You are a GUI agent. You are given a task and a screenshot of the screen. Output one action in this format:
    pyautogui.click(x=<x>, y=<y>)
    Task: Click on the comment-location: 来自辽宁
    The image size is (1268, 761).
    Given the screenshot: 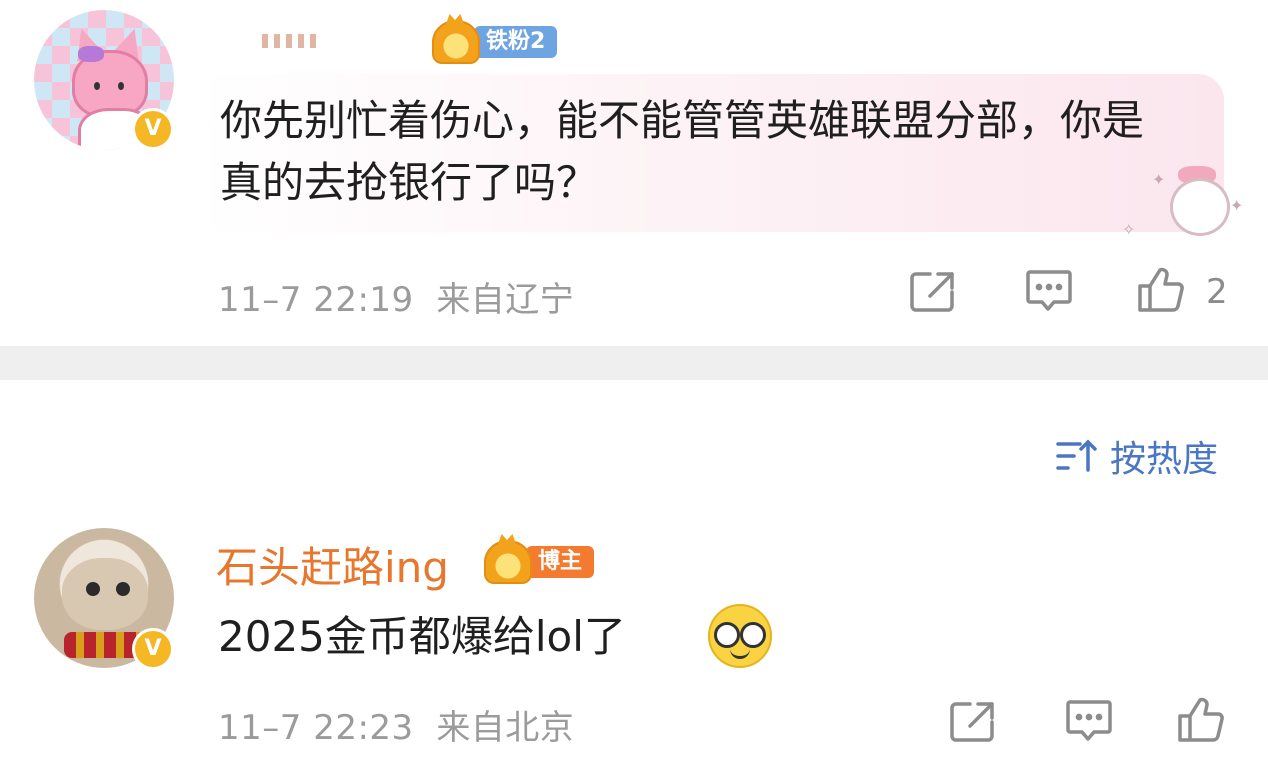 What is the action you would take?
    pyautogui.click(x=505, y=300)
    